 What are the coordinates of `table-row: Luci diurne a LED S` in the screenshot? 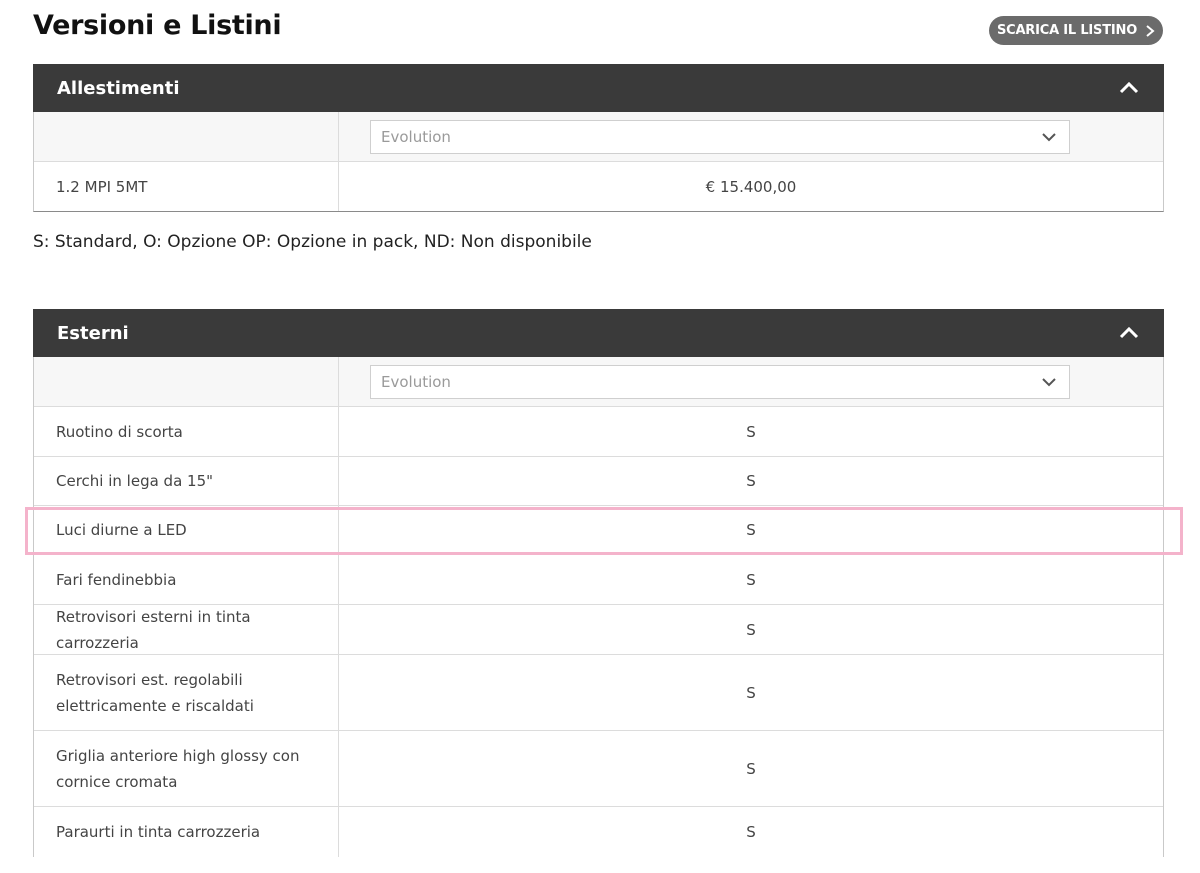 It's located at (598, 530).